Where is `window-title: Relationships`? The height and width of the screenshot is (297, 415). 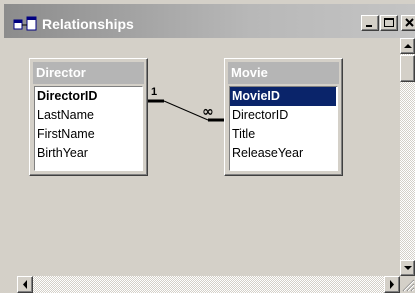
window-title: Relationships is located at coordinates (88, 24).